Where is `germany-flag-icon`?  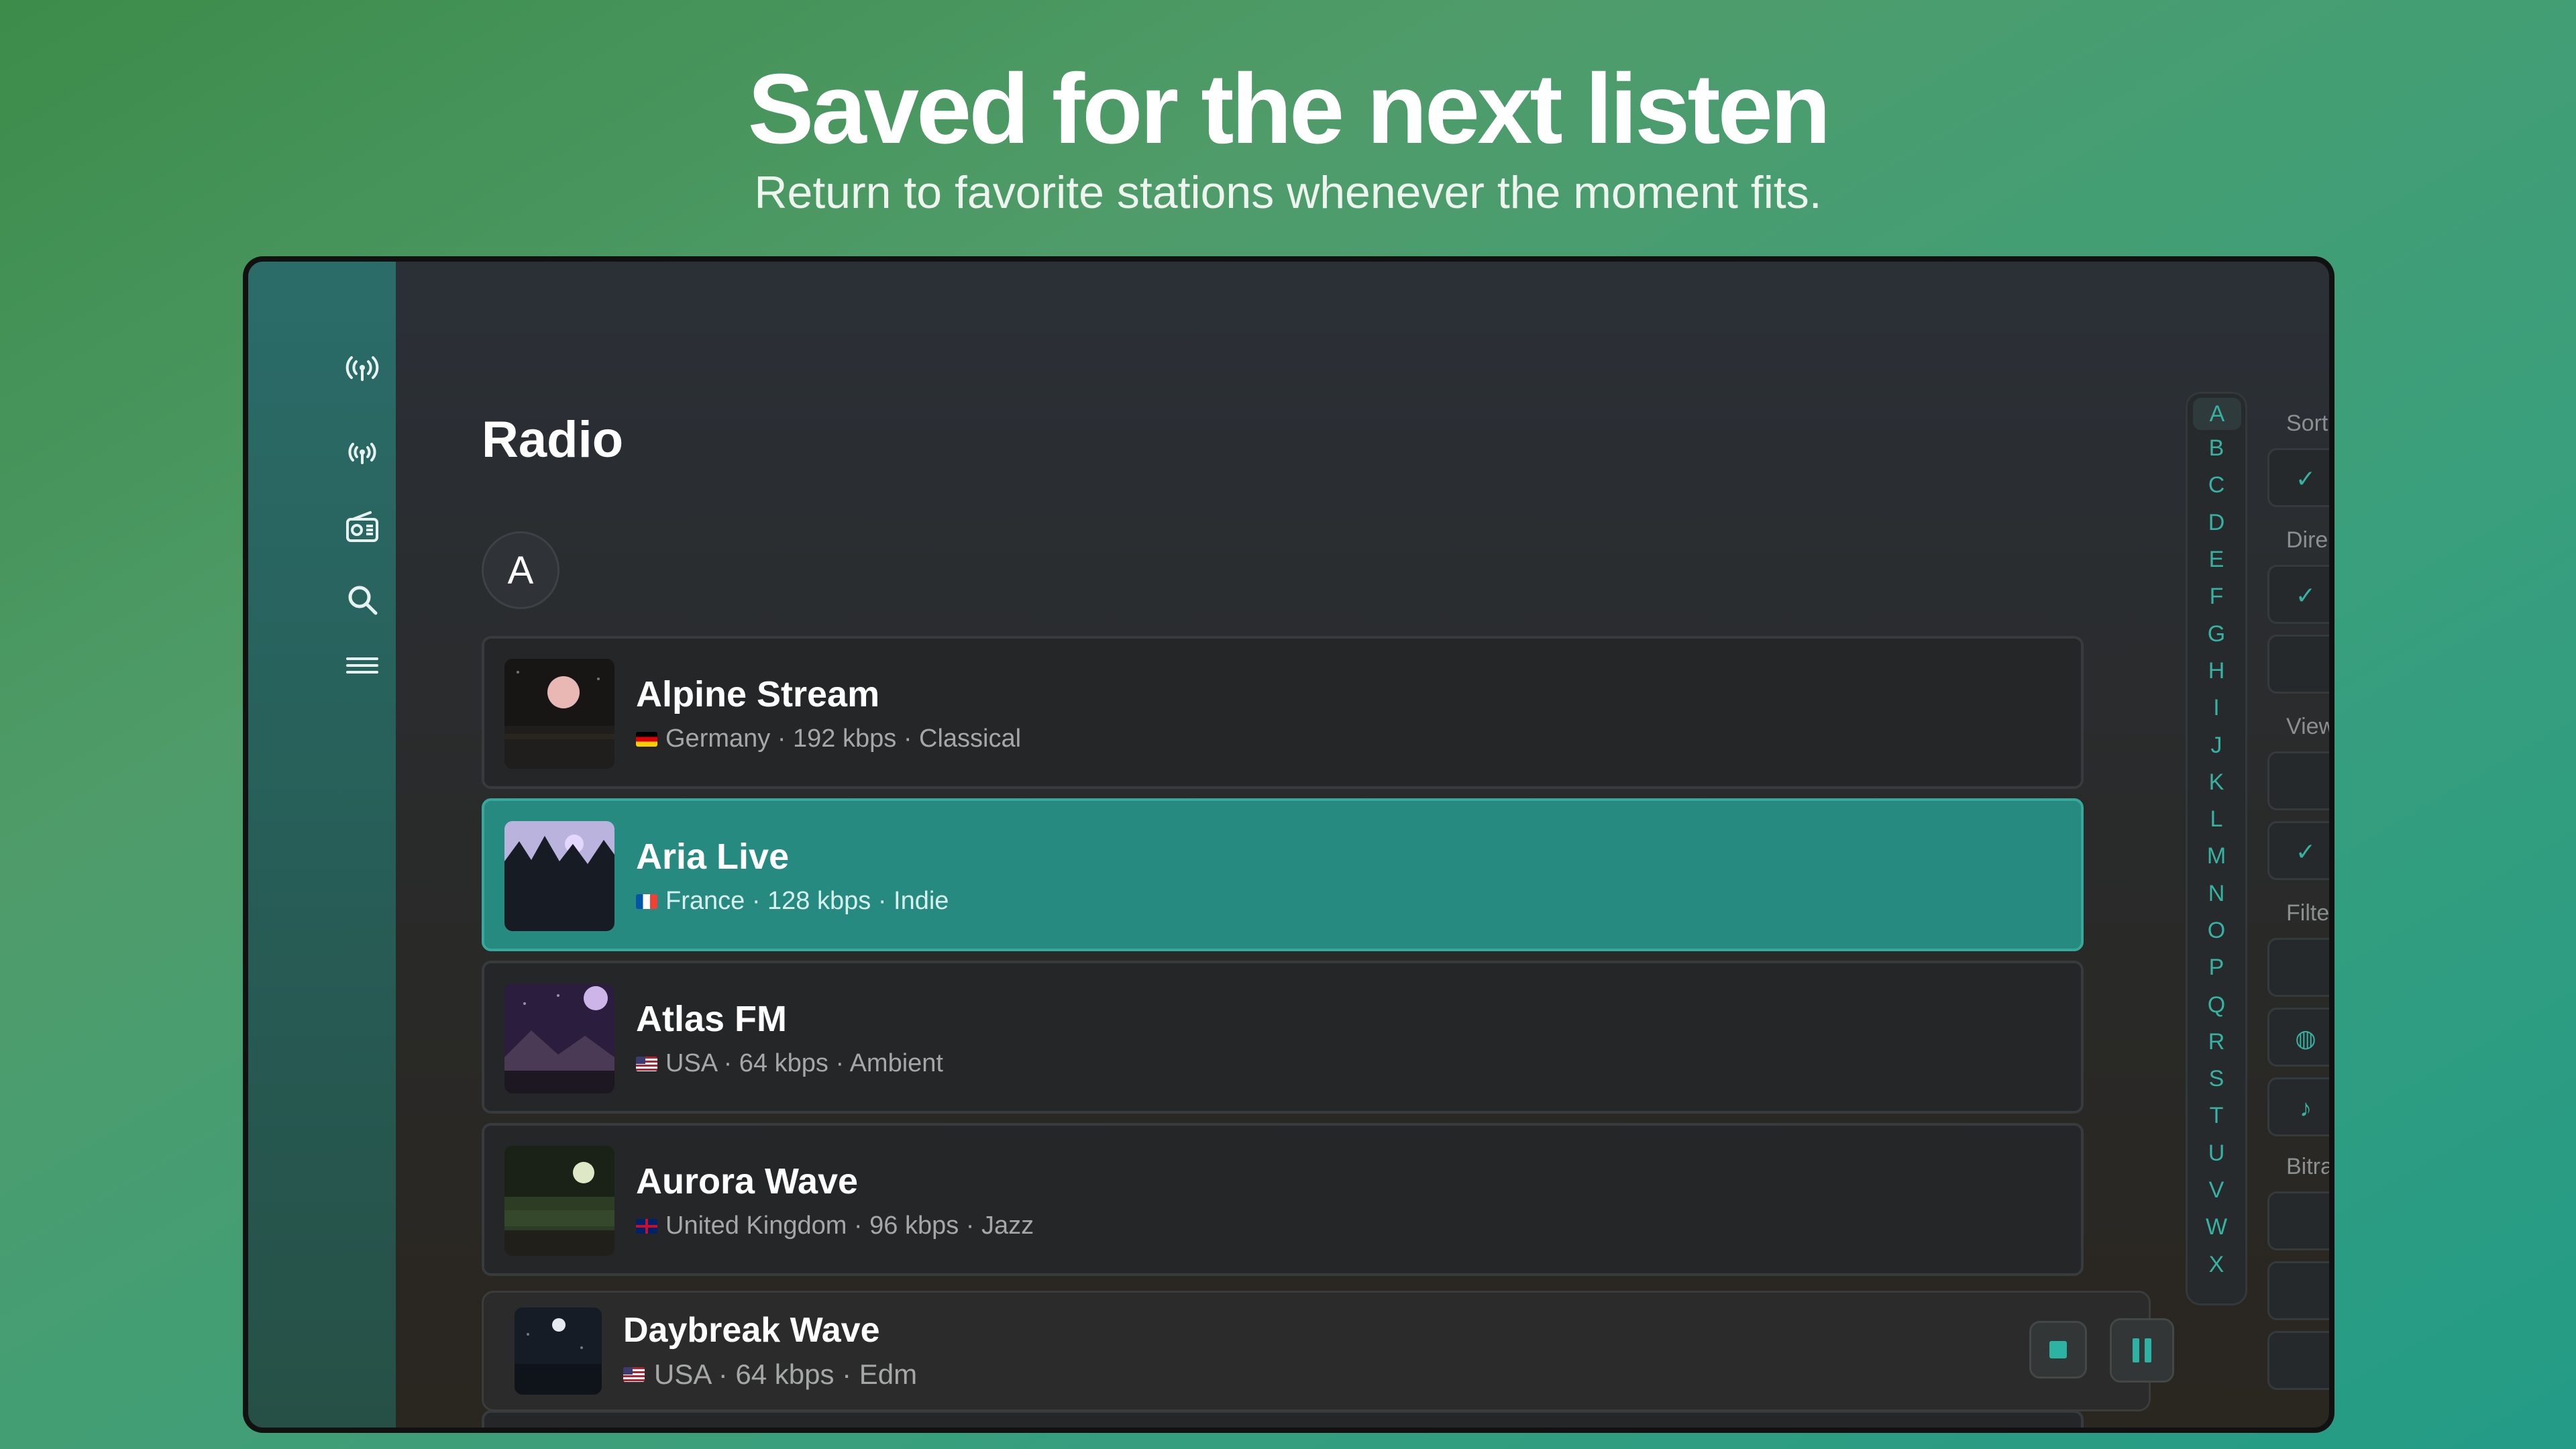 germany-flag-icon is located at coordinates (646, 739).